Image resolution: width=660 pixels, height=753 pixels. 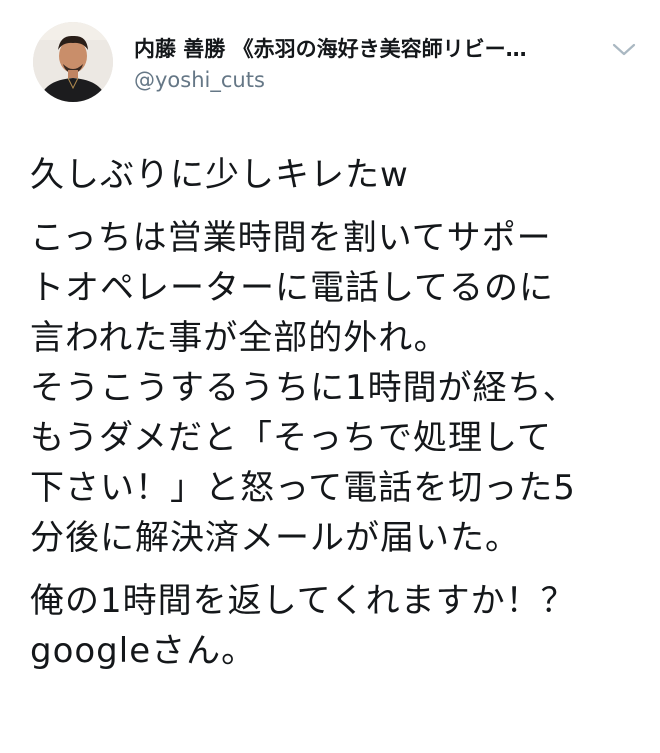 I want to click on user-handle: @yoshi_cuts, so click(x=199, y=80).